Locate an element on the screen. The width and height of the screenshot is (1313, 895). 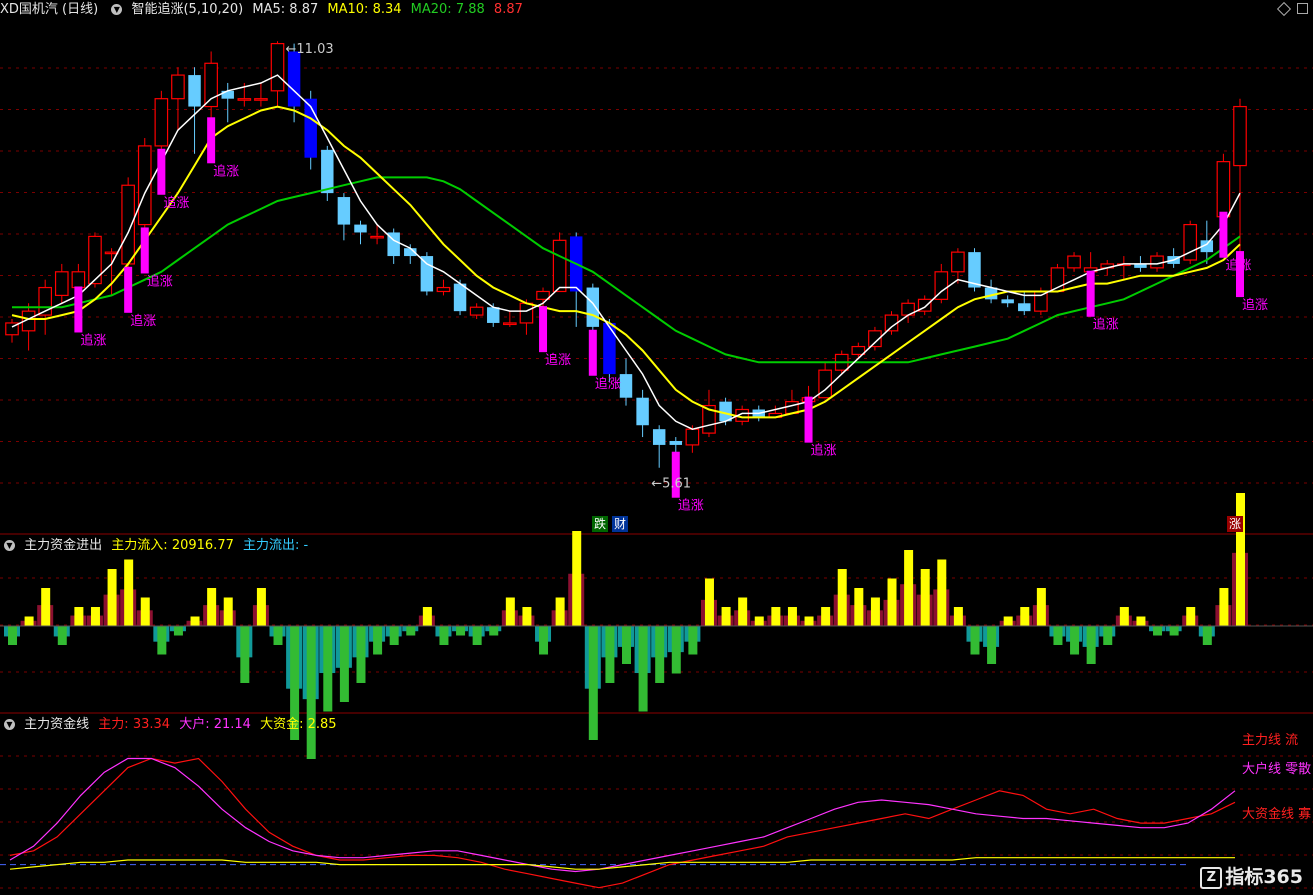
main-value: 33.34 is located at coordinates (151, 724).